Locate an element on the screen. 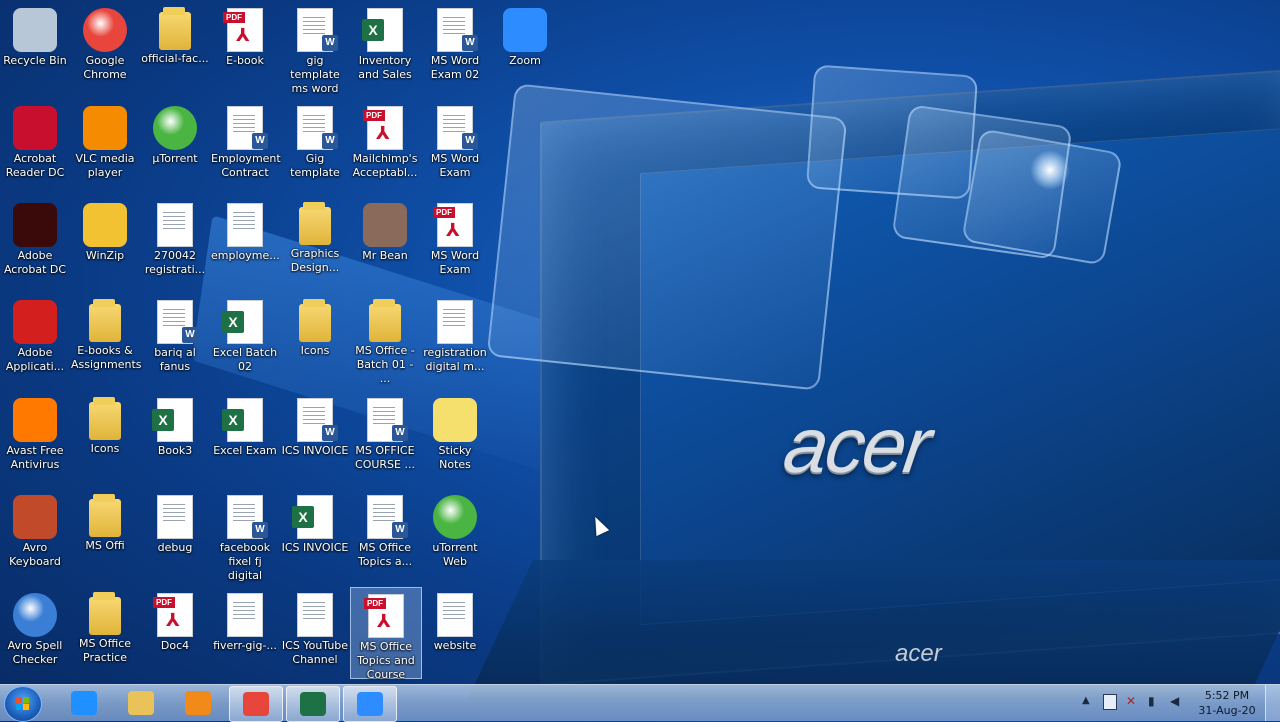 The image size is (1280, 722). desktop-icon: Google Chrome is located at coordinates (105, 42).